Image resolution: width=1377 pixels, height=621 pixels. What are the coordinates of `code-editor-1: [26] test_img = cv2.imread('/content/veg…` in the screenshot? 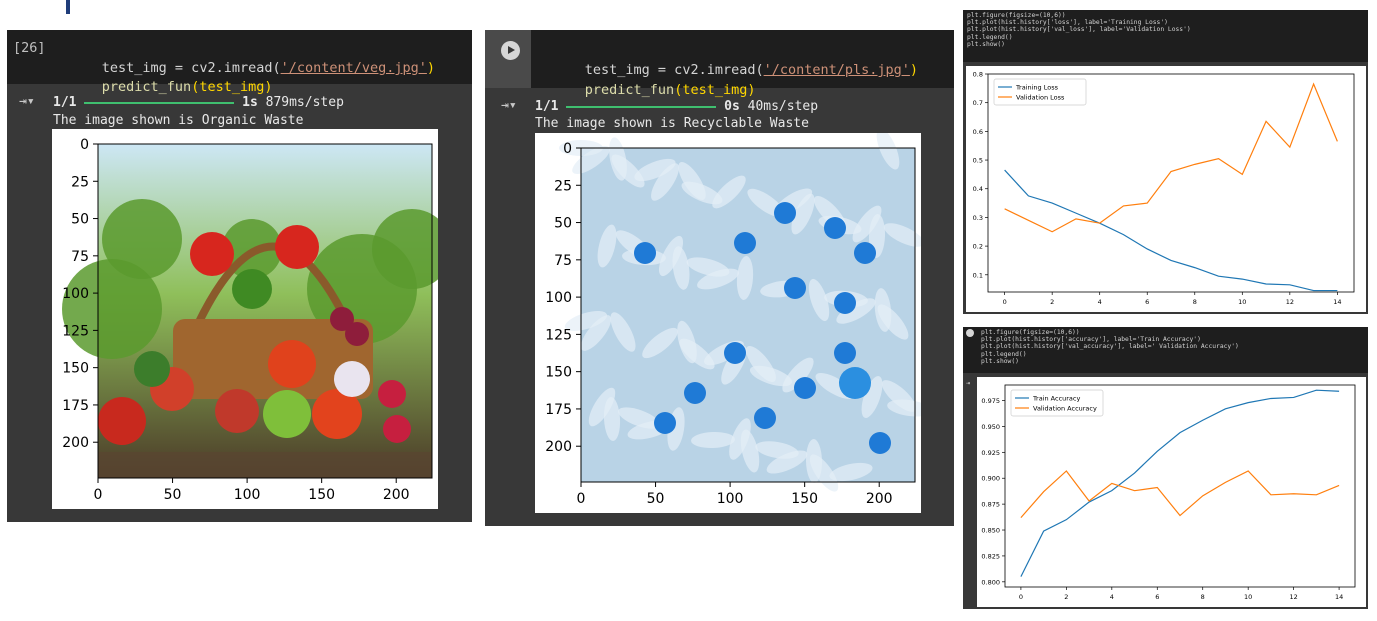 It's located at (239, 62).